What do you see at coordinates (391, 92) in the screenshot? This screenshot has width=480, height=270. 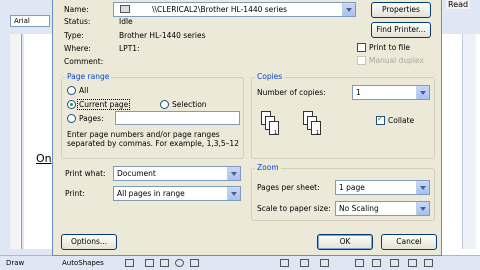 I see `number-of-copies-spinner: 1` at bounding box center [391, 92].